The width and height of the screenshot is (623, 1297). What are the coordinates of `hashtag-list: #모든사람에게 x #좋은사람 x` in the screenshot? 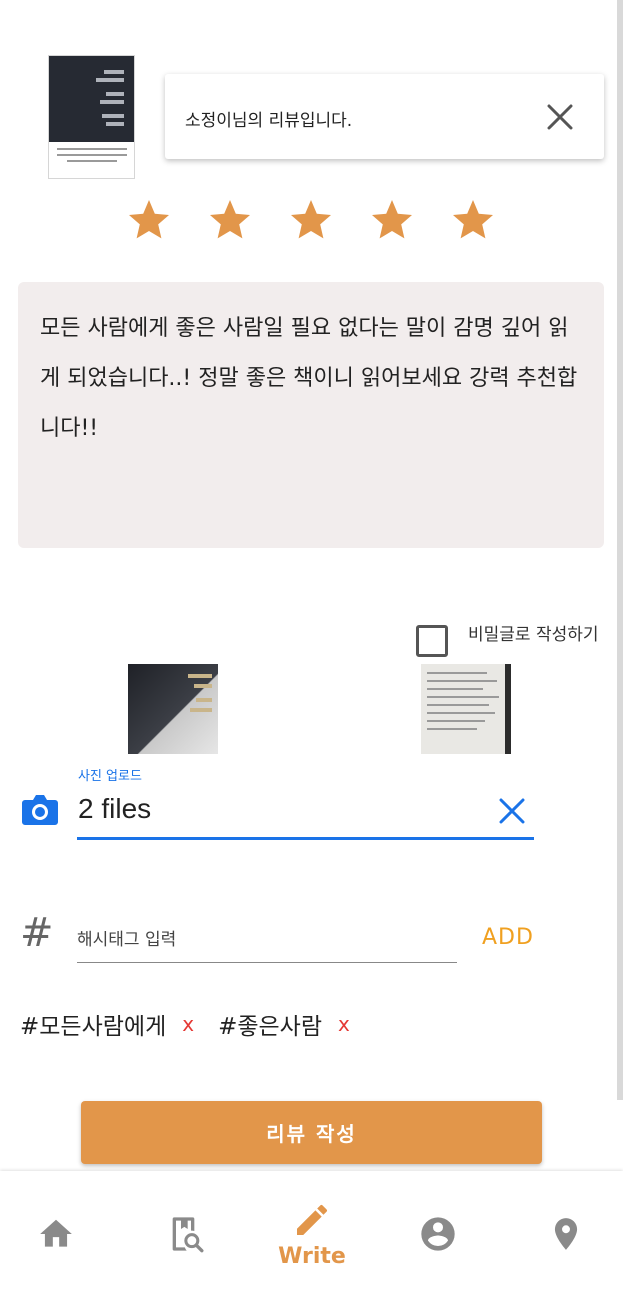 It's located at (197, 1024).